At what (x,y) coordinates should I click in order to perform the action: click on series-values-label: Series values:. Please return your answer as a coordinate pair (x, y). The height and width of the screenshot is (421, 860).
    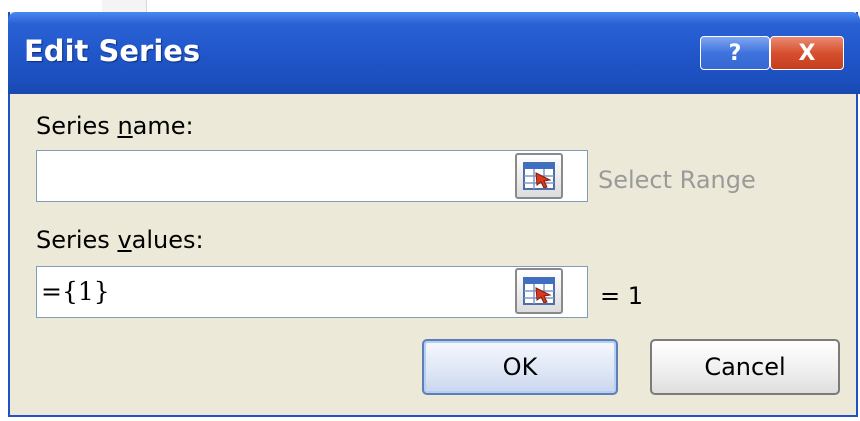
    Looking at the image, I should click on (120, 240).